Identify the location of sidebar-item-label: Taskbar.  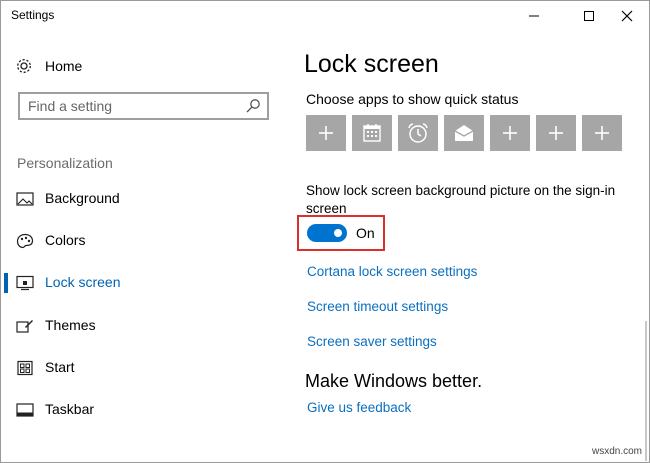
(70, 409).